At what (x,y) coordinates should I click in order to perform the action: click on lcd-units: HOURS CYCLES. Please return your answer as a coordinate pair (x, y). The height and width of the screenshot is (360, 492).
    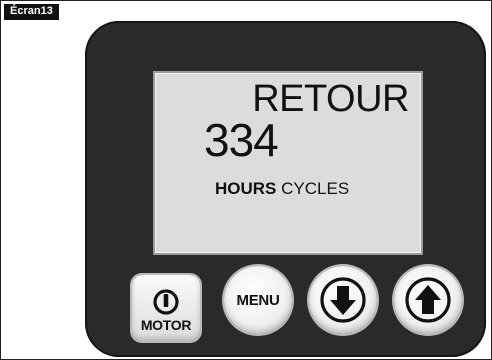
    Looking at the image, I should click on (282, 189).